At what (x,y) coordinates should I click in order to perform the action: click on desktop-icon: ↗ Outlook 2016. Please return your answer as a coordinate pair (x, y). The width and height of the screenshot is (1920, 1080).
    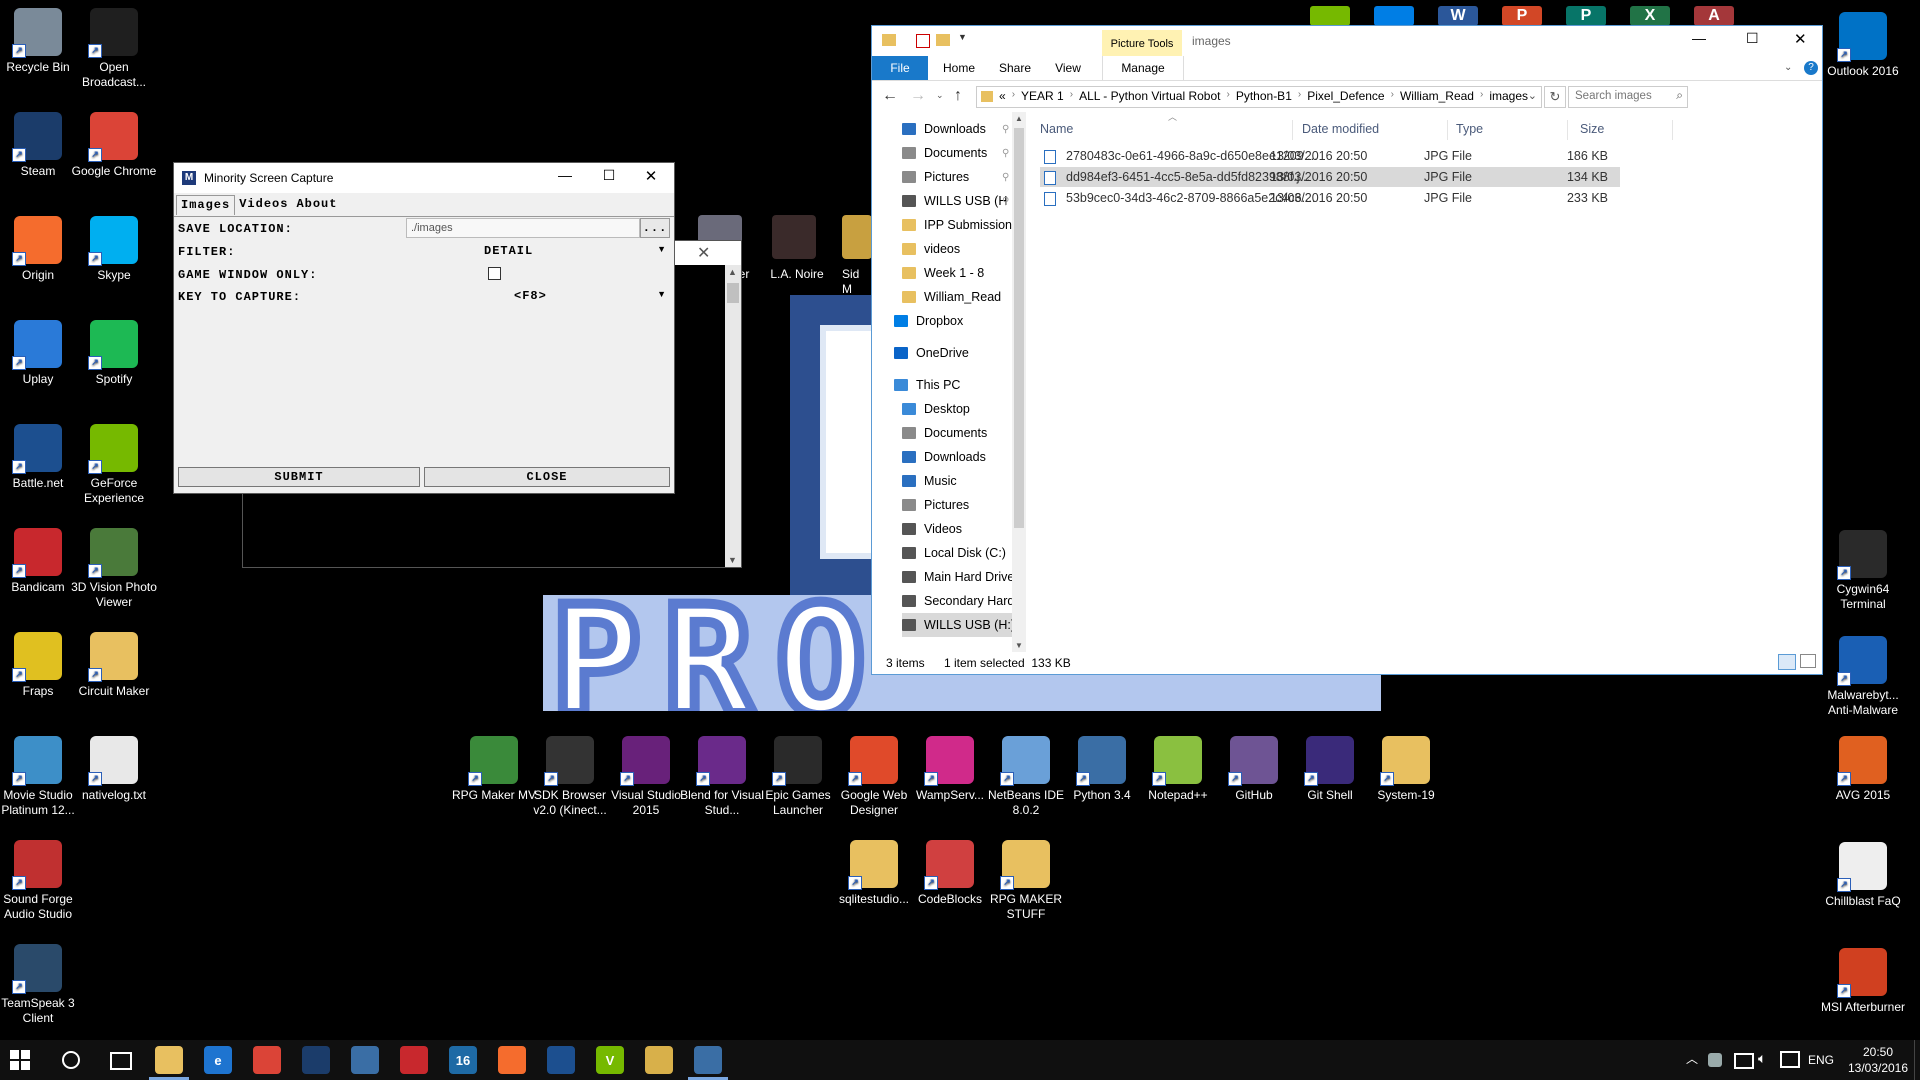
    Looking at the image, I should click on (1863, 45).